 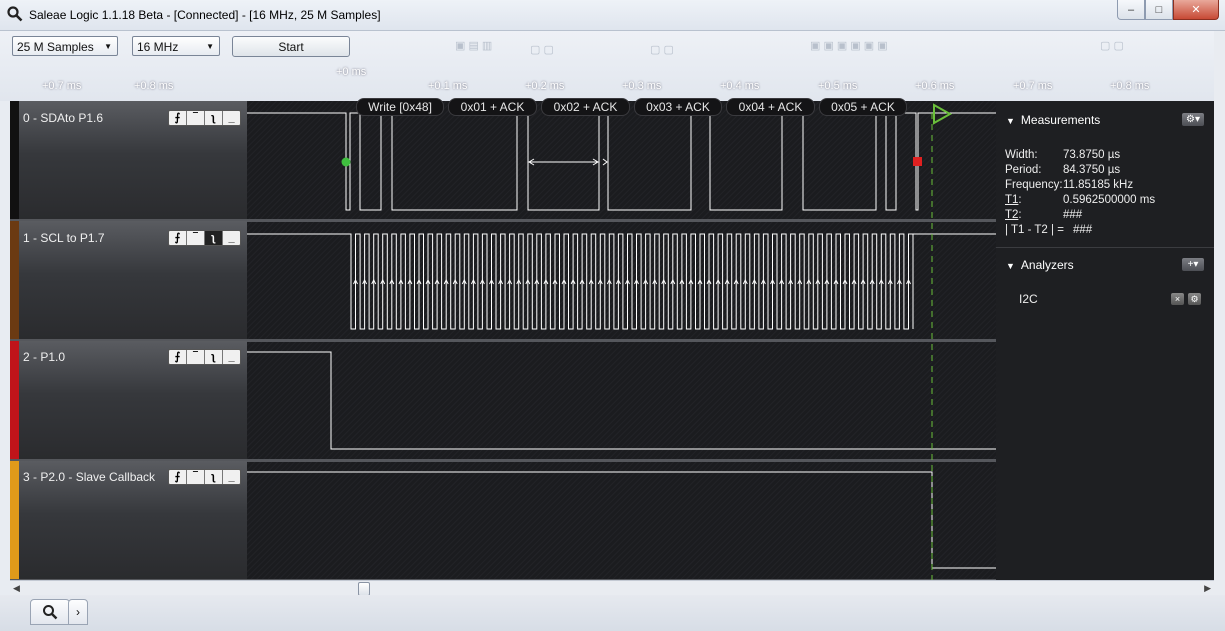 What do you see at coordinates (63, 118) in the screenshot?
I see `channel-0-label: 0 - SDAto P1.6` at bounding box center [63, 118].